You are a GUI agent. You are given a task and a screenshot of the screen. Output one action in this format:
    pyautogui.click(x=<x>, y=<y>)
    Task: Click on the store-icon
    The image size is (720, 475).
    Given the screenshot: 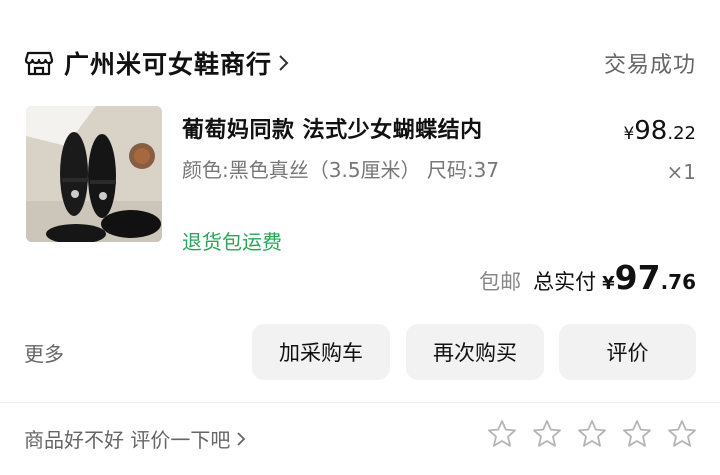 What is the action you would take?
    pyautogui.click(x=39, y=63)
    